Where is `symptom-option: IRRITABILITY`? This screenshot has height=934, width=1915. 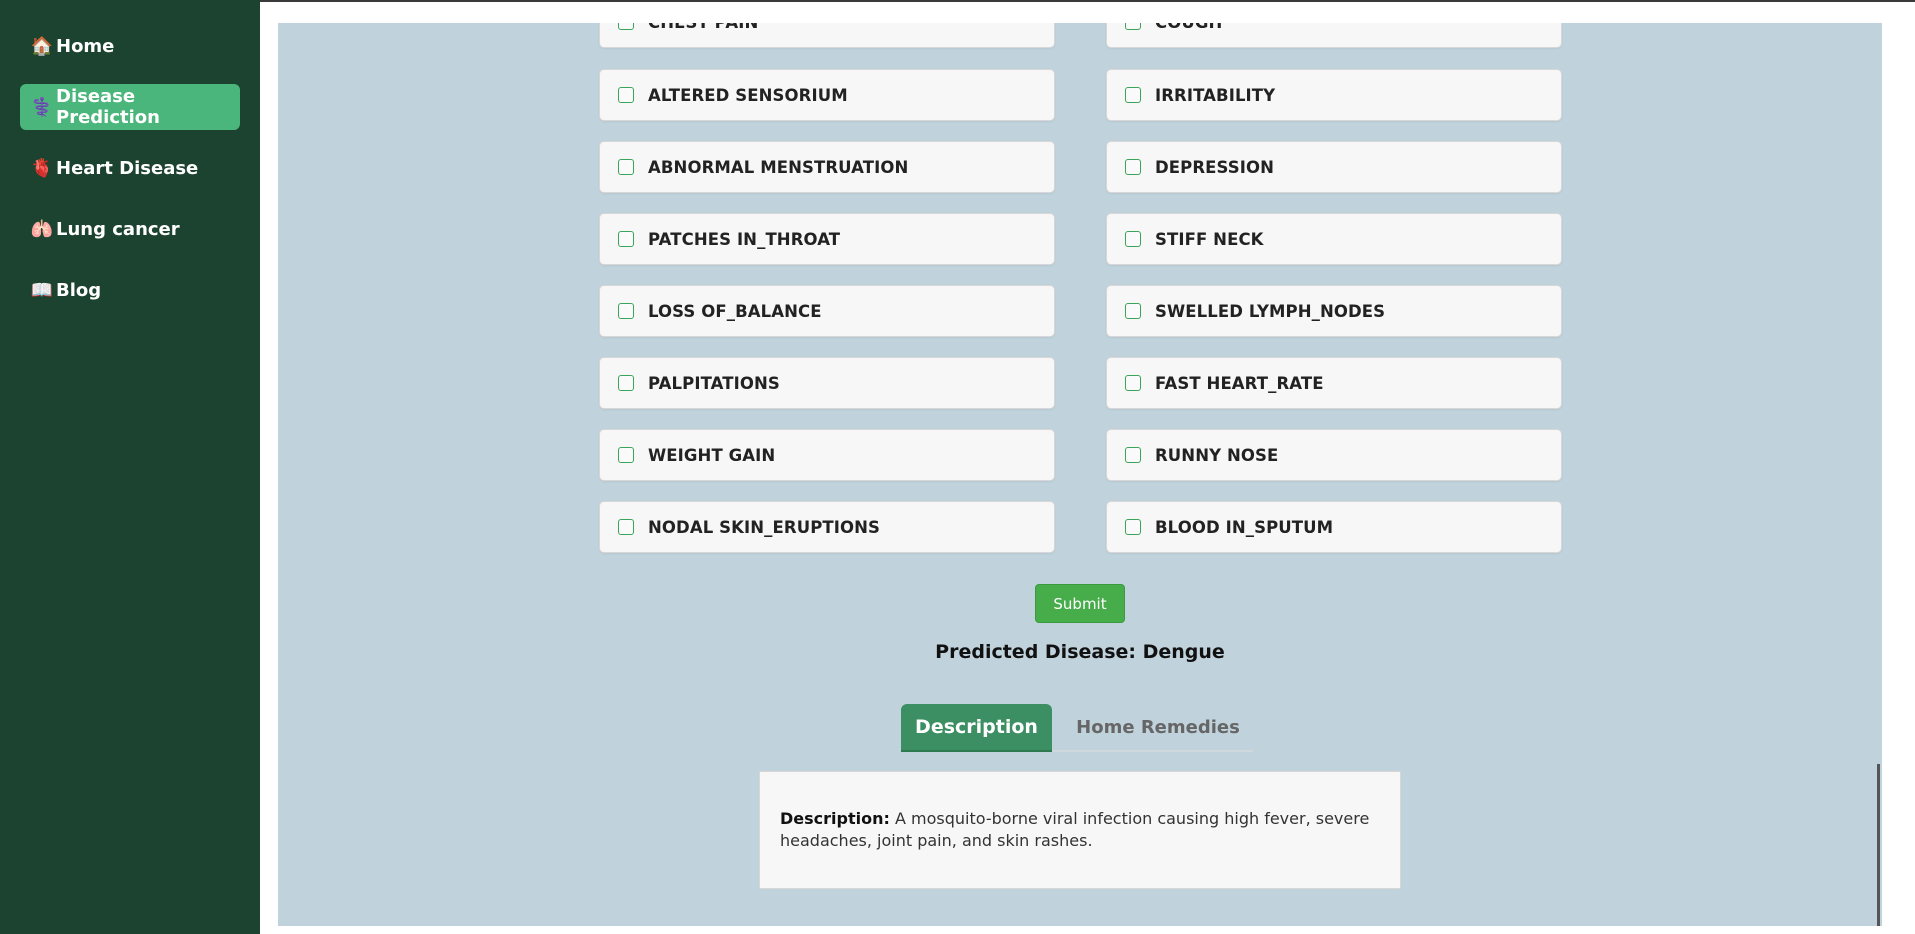 symptom-option: IRRITABILITY is located at coordinates (1334, 95).